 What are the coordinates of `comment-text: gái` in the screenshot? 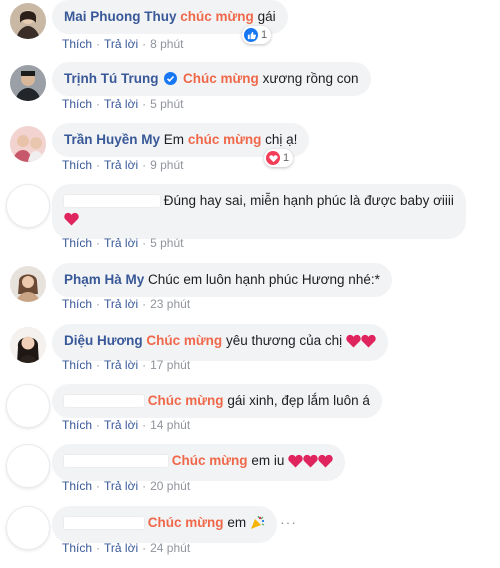 It's located at (266, 16).